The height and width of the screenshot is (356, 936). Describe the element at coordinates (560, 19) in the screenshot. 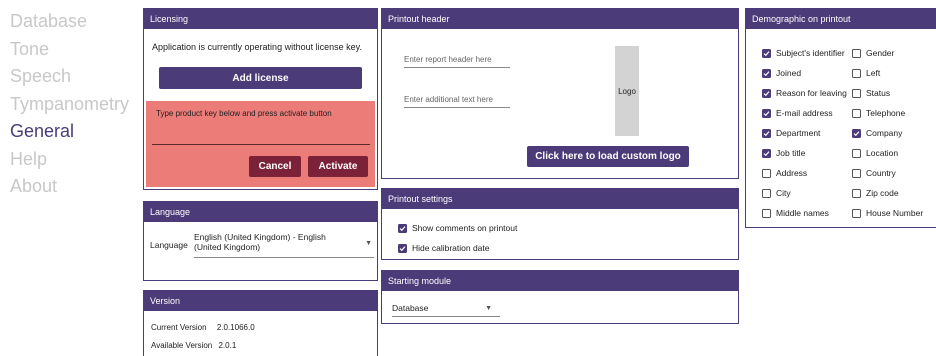

I see `printout-header-title: Printout header` at that location.